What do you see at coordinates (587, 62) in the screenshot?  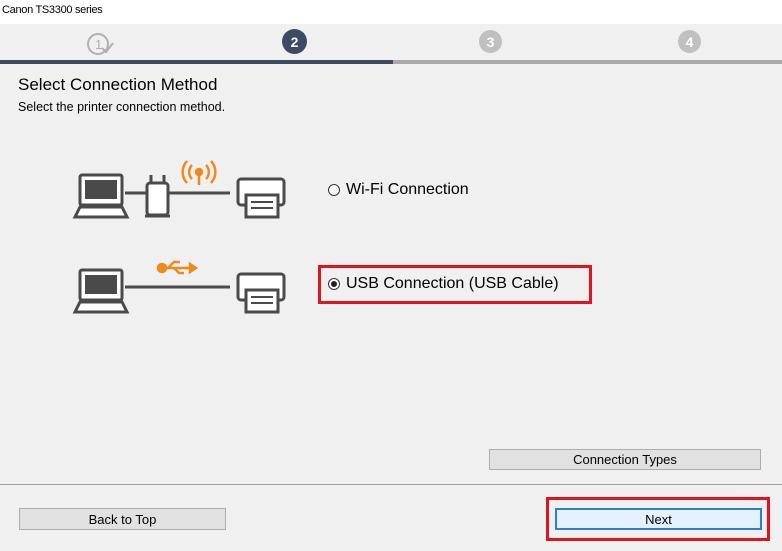 I see `progress-bar-remaining` at bounding box center [587, 62].